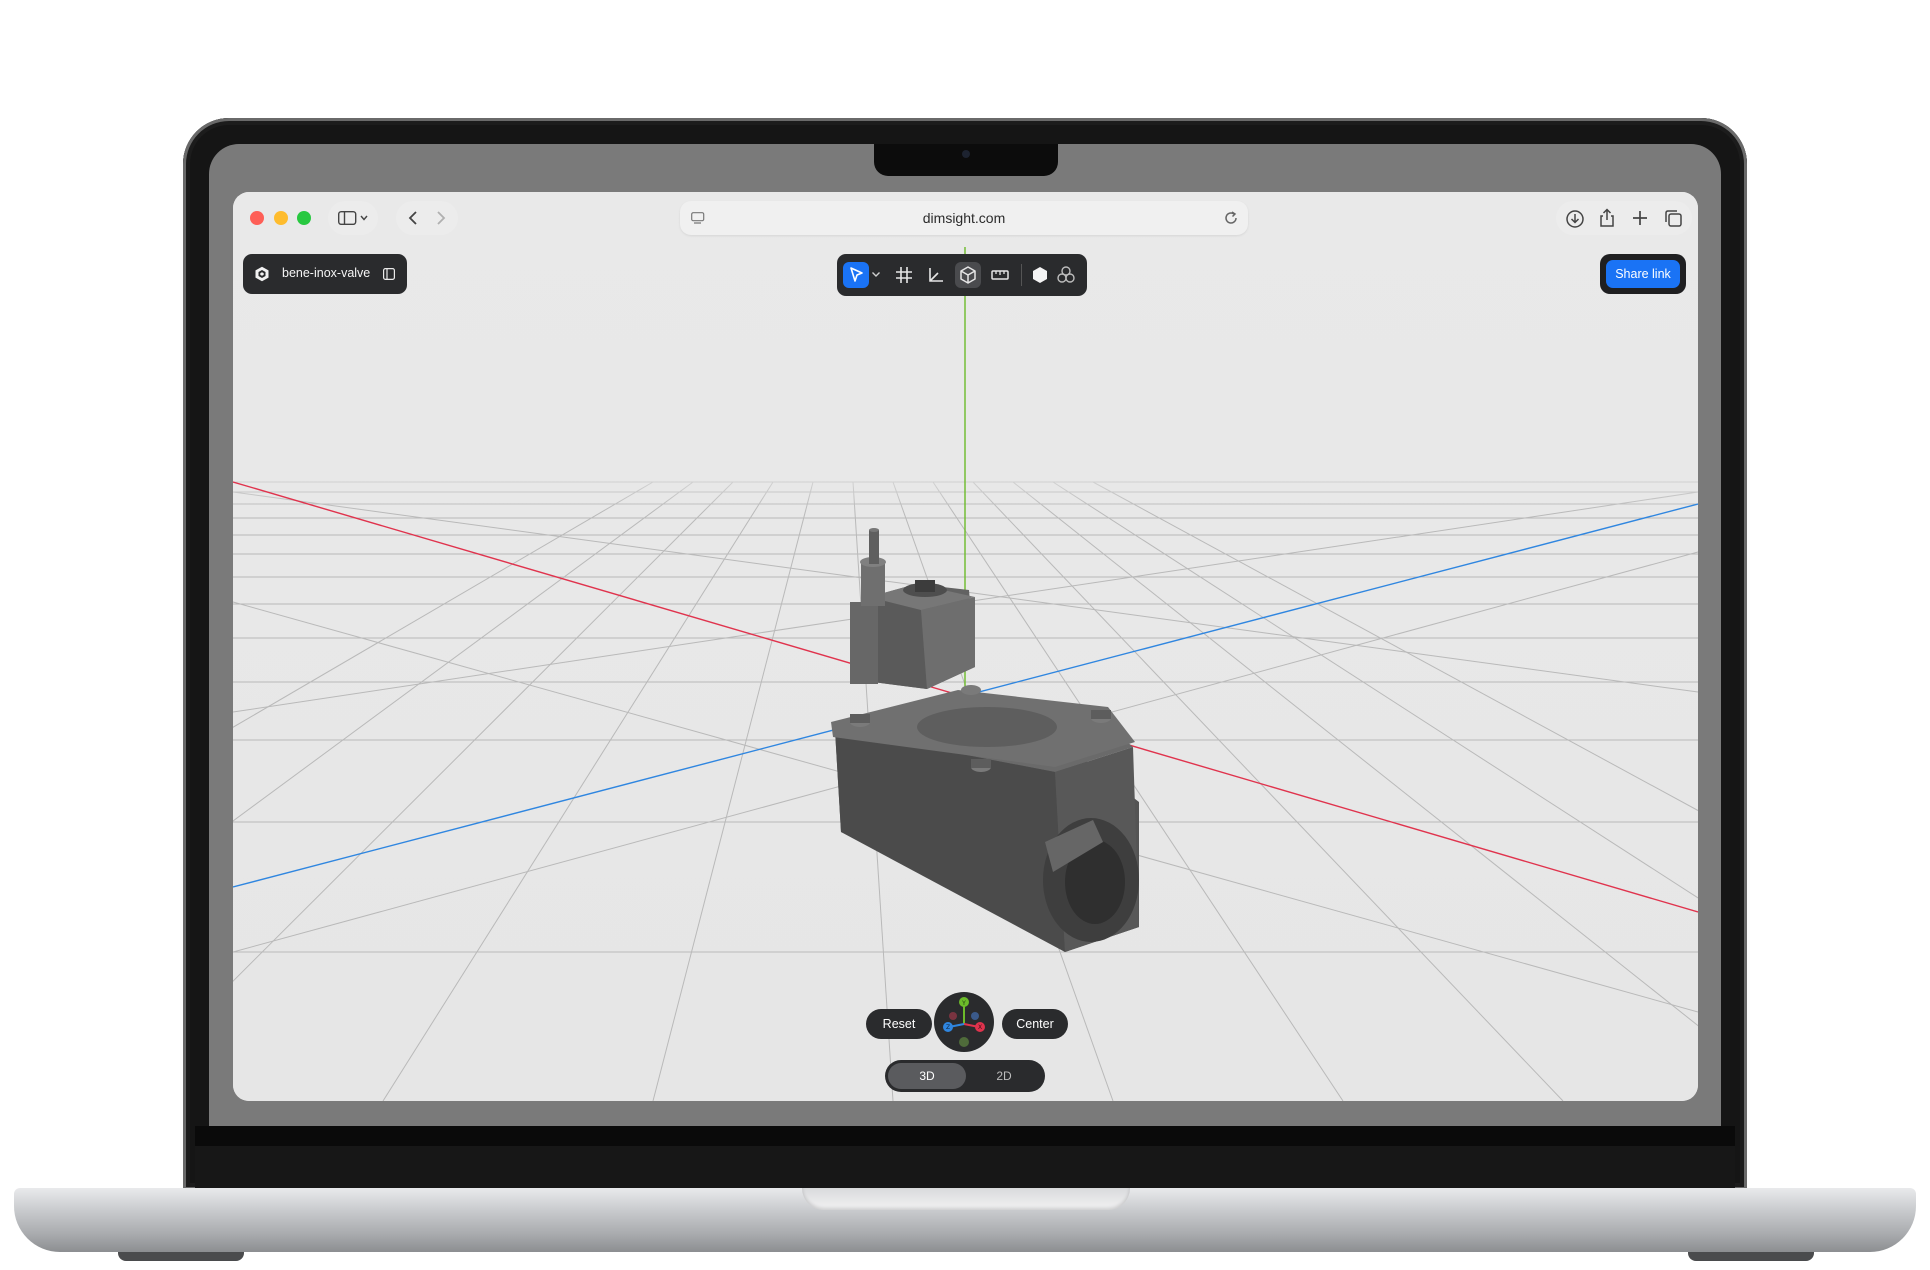  I want to click on sidebar-icon, so click(353, 218).